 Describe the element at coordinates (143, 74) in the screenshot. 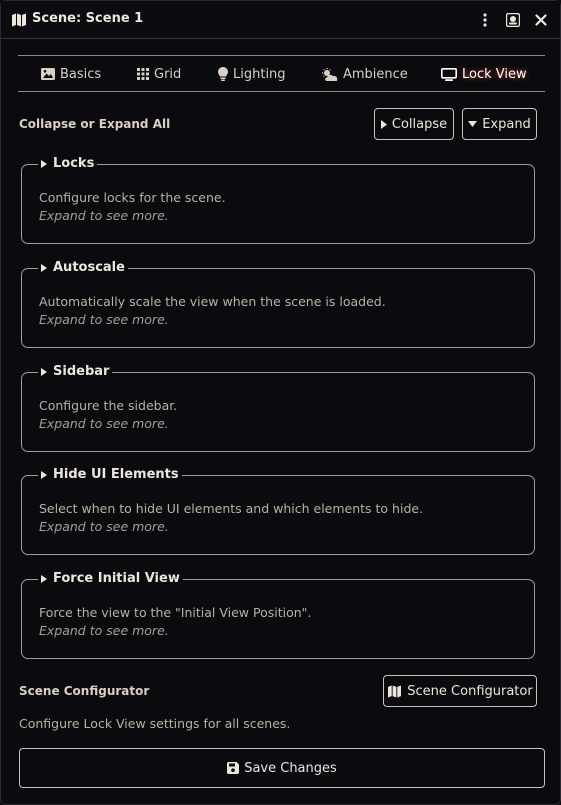

I see `grid-icon` at that location.